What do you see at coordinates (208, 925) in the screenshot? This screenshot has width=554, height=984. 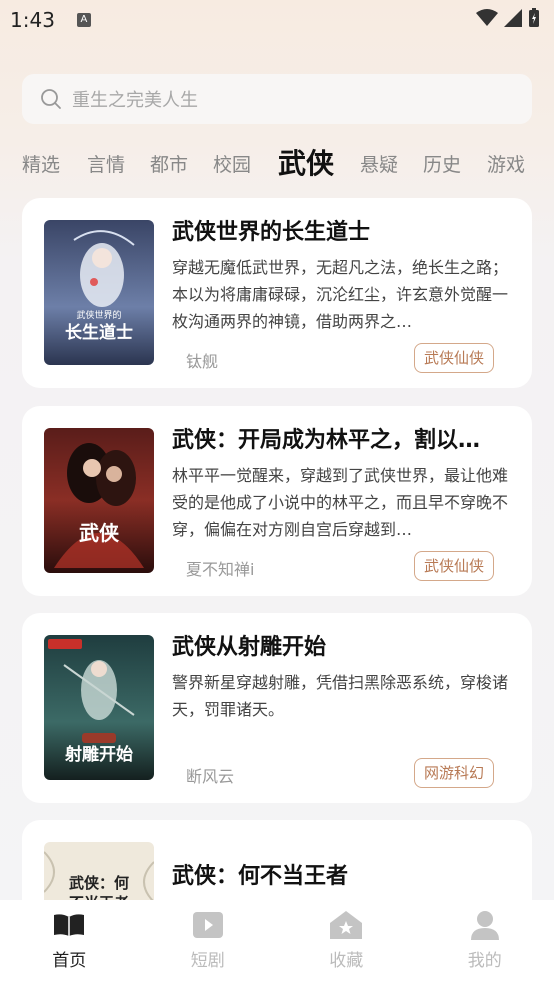 I see `play-icon` at bounding box center [208, 925].